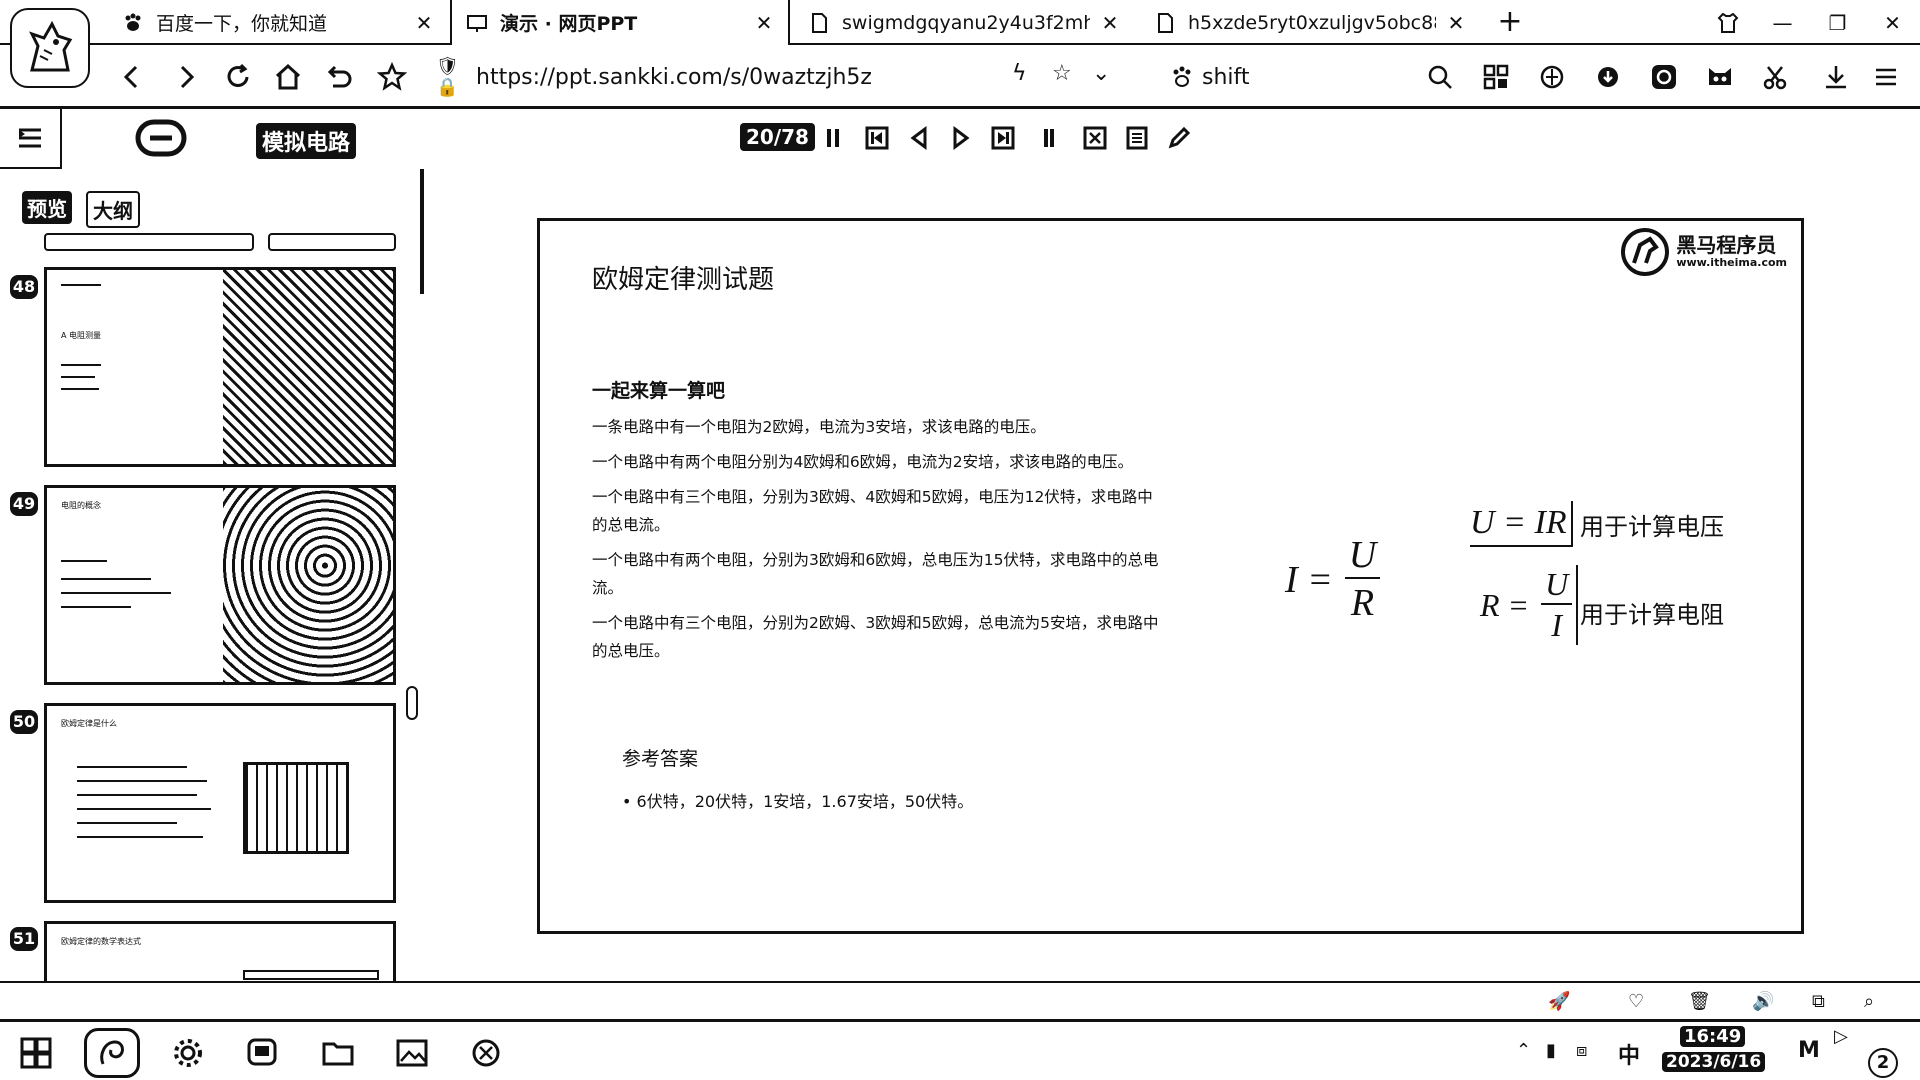 The image size is (1920, 1080). Describe the element at coordinates (1440, 77) in the screenshot. I see `search-icon` at that location.